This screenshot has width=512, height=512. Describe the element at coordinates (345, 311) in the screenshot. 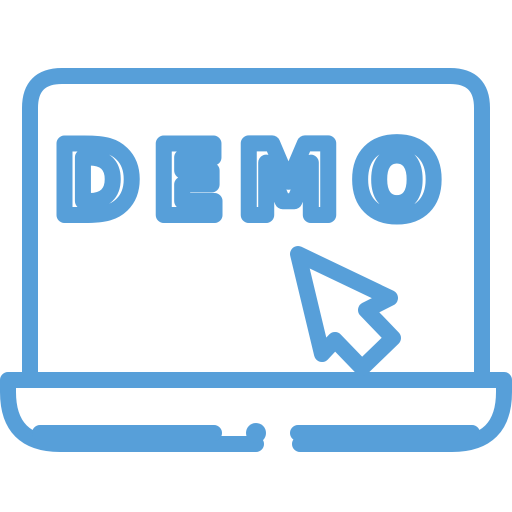

I see `arrow-cursor-icon` at that location.